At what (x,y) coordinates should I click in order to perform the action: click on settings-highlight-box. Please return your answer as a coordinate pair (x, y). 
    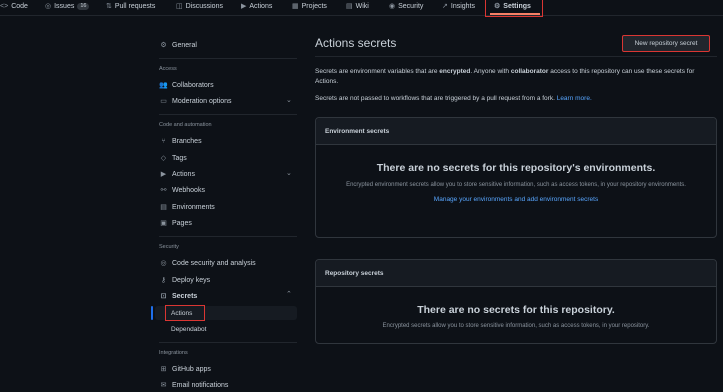
    Looking at the image, I should click on (514, 8).